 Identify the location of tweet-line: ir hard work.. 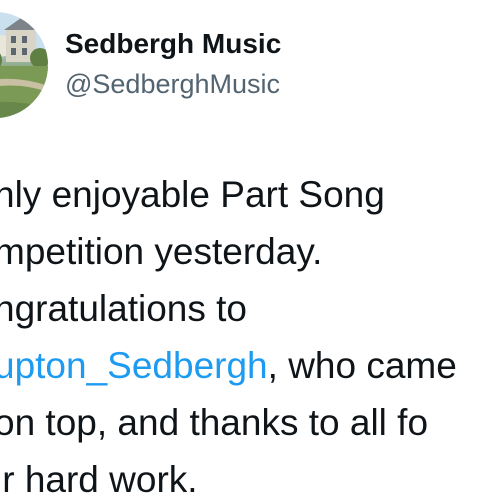
(99, 479).